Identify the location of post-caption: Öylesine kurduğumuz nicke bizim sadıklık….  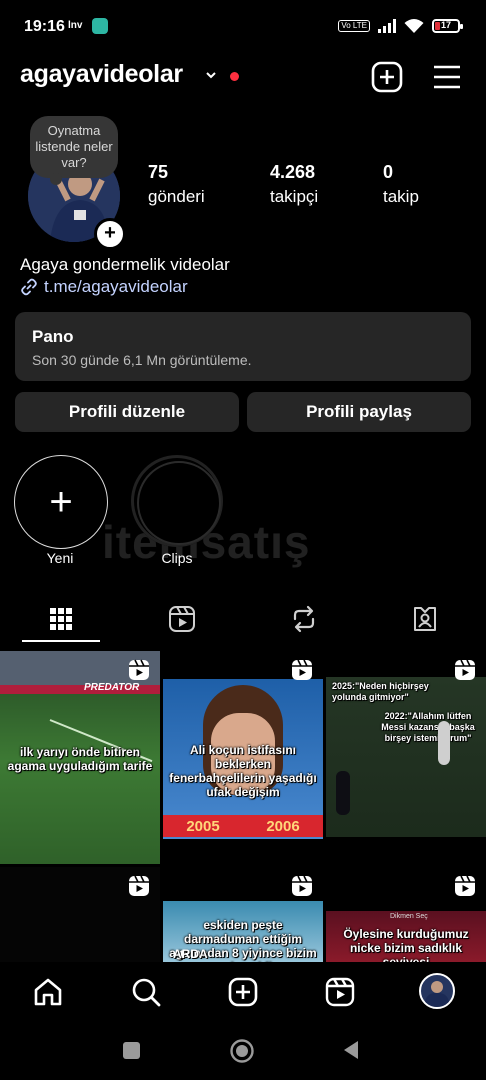
(406, 944).